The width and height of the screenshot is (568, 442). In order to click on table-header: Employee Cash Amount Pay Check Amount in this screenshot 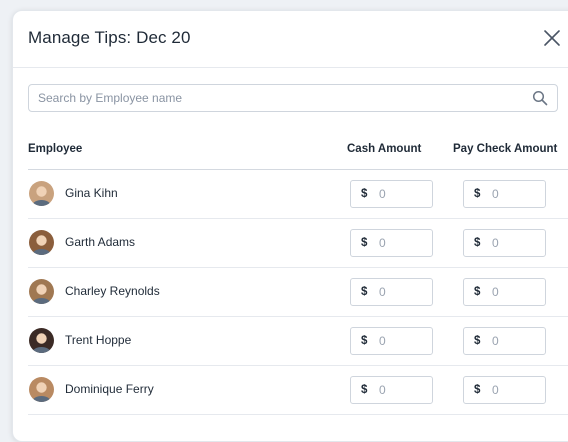, I will do `click(298, 154)`.